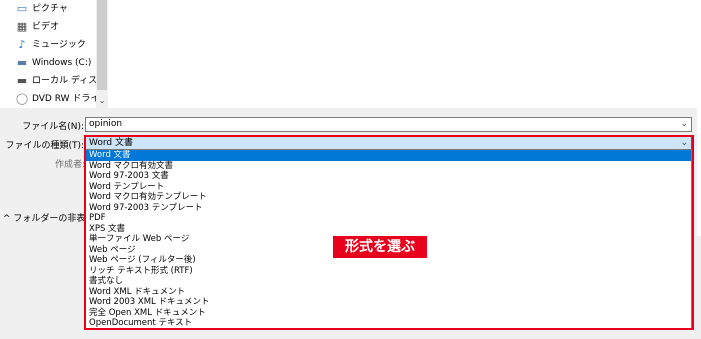 This screenshot has height=339, width=701. Describe the element at coordinates (388, 187) in the screenshot. I see `filetype-option: Word テンプレート` at that location.